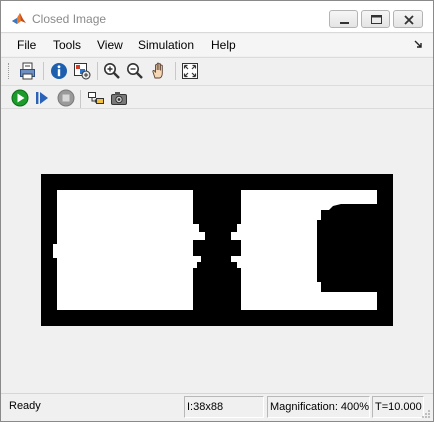 The height and width of the screenshot is (422, 434). I want to click on highlight-block-icon, so click(96, 98).